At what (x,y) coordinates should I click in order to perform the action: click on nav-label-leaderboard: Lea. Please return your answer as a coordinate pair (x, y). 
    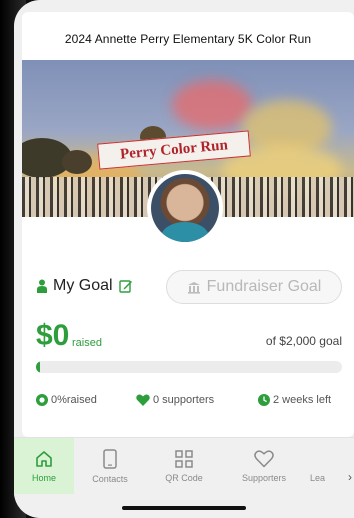
    Looking at the image, I should click on (318, 477).